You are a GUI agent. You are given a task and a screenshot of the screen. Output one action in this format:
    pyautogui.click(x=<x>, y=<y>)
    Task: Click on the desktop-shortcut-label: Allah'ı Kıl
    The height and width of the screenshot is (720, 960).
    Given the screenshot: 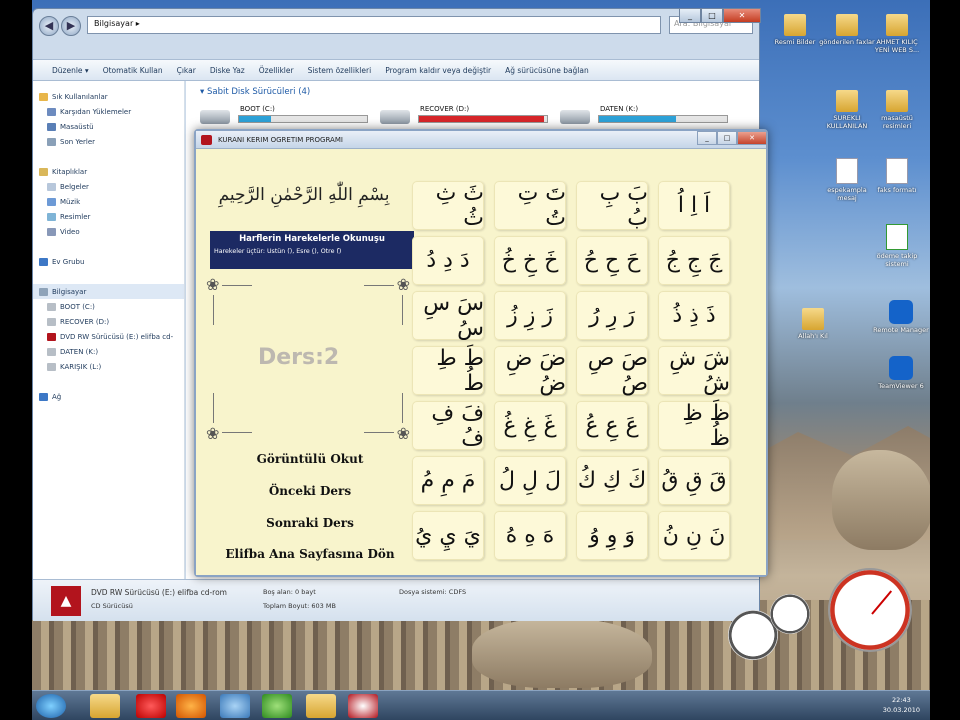 What is the action you would take?
    pyautogui.click(x=813, y=336)
    